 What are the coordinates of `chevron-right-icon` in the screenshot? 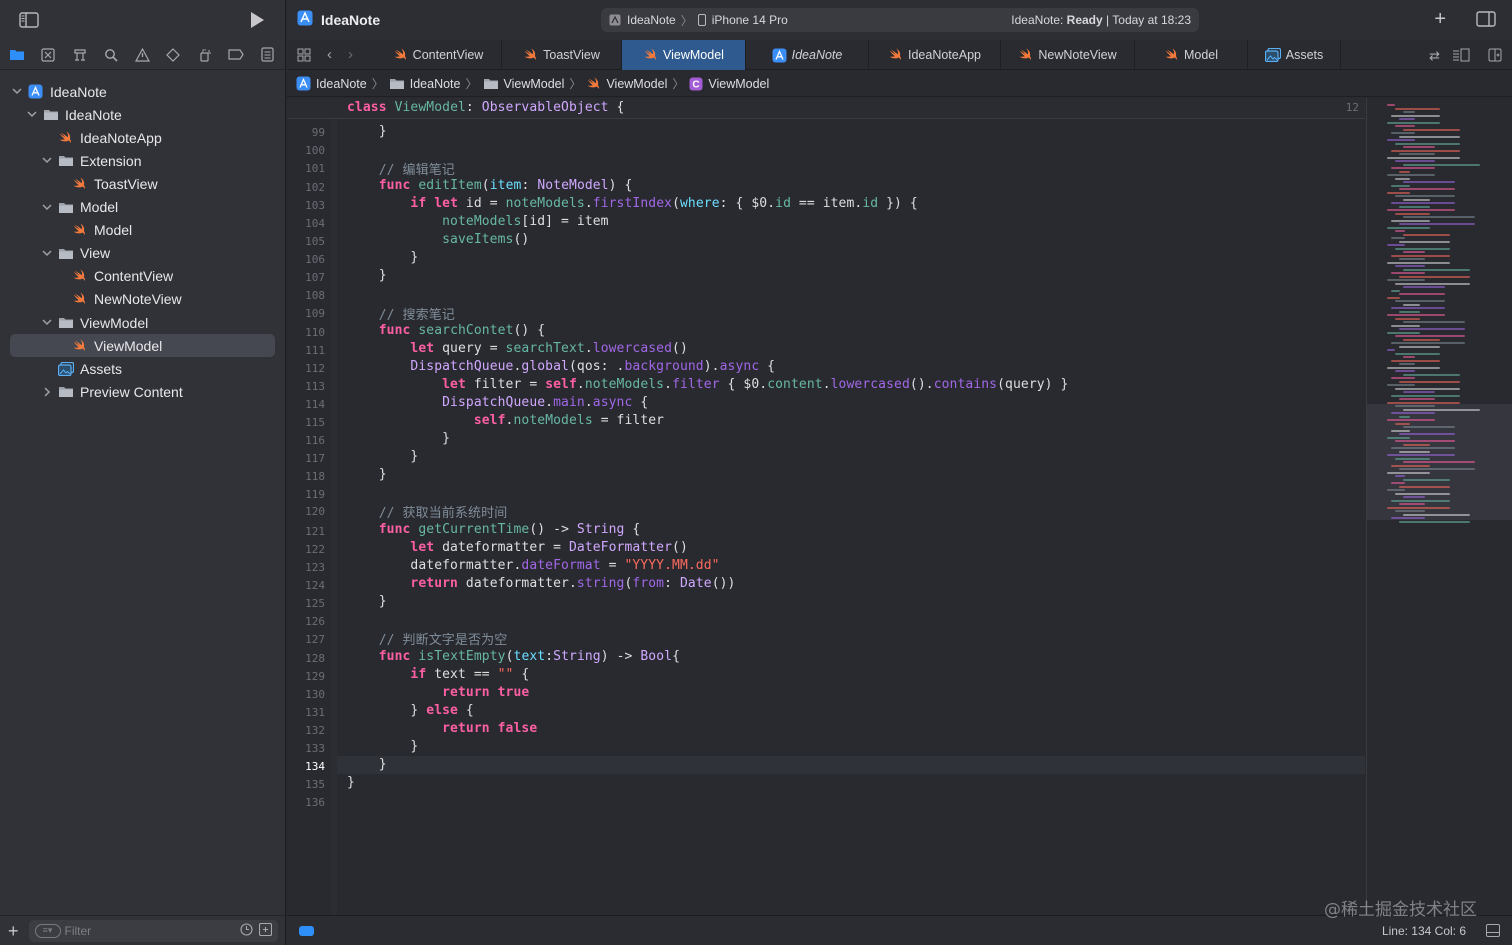 It's located at (47, 392).